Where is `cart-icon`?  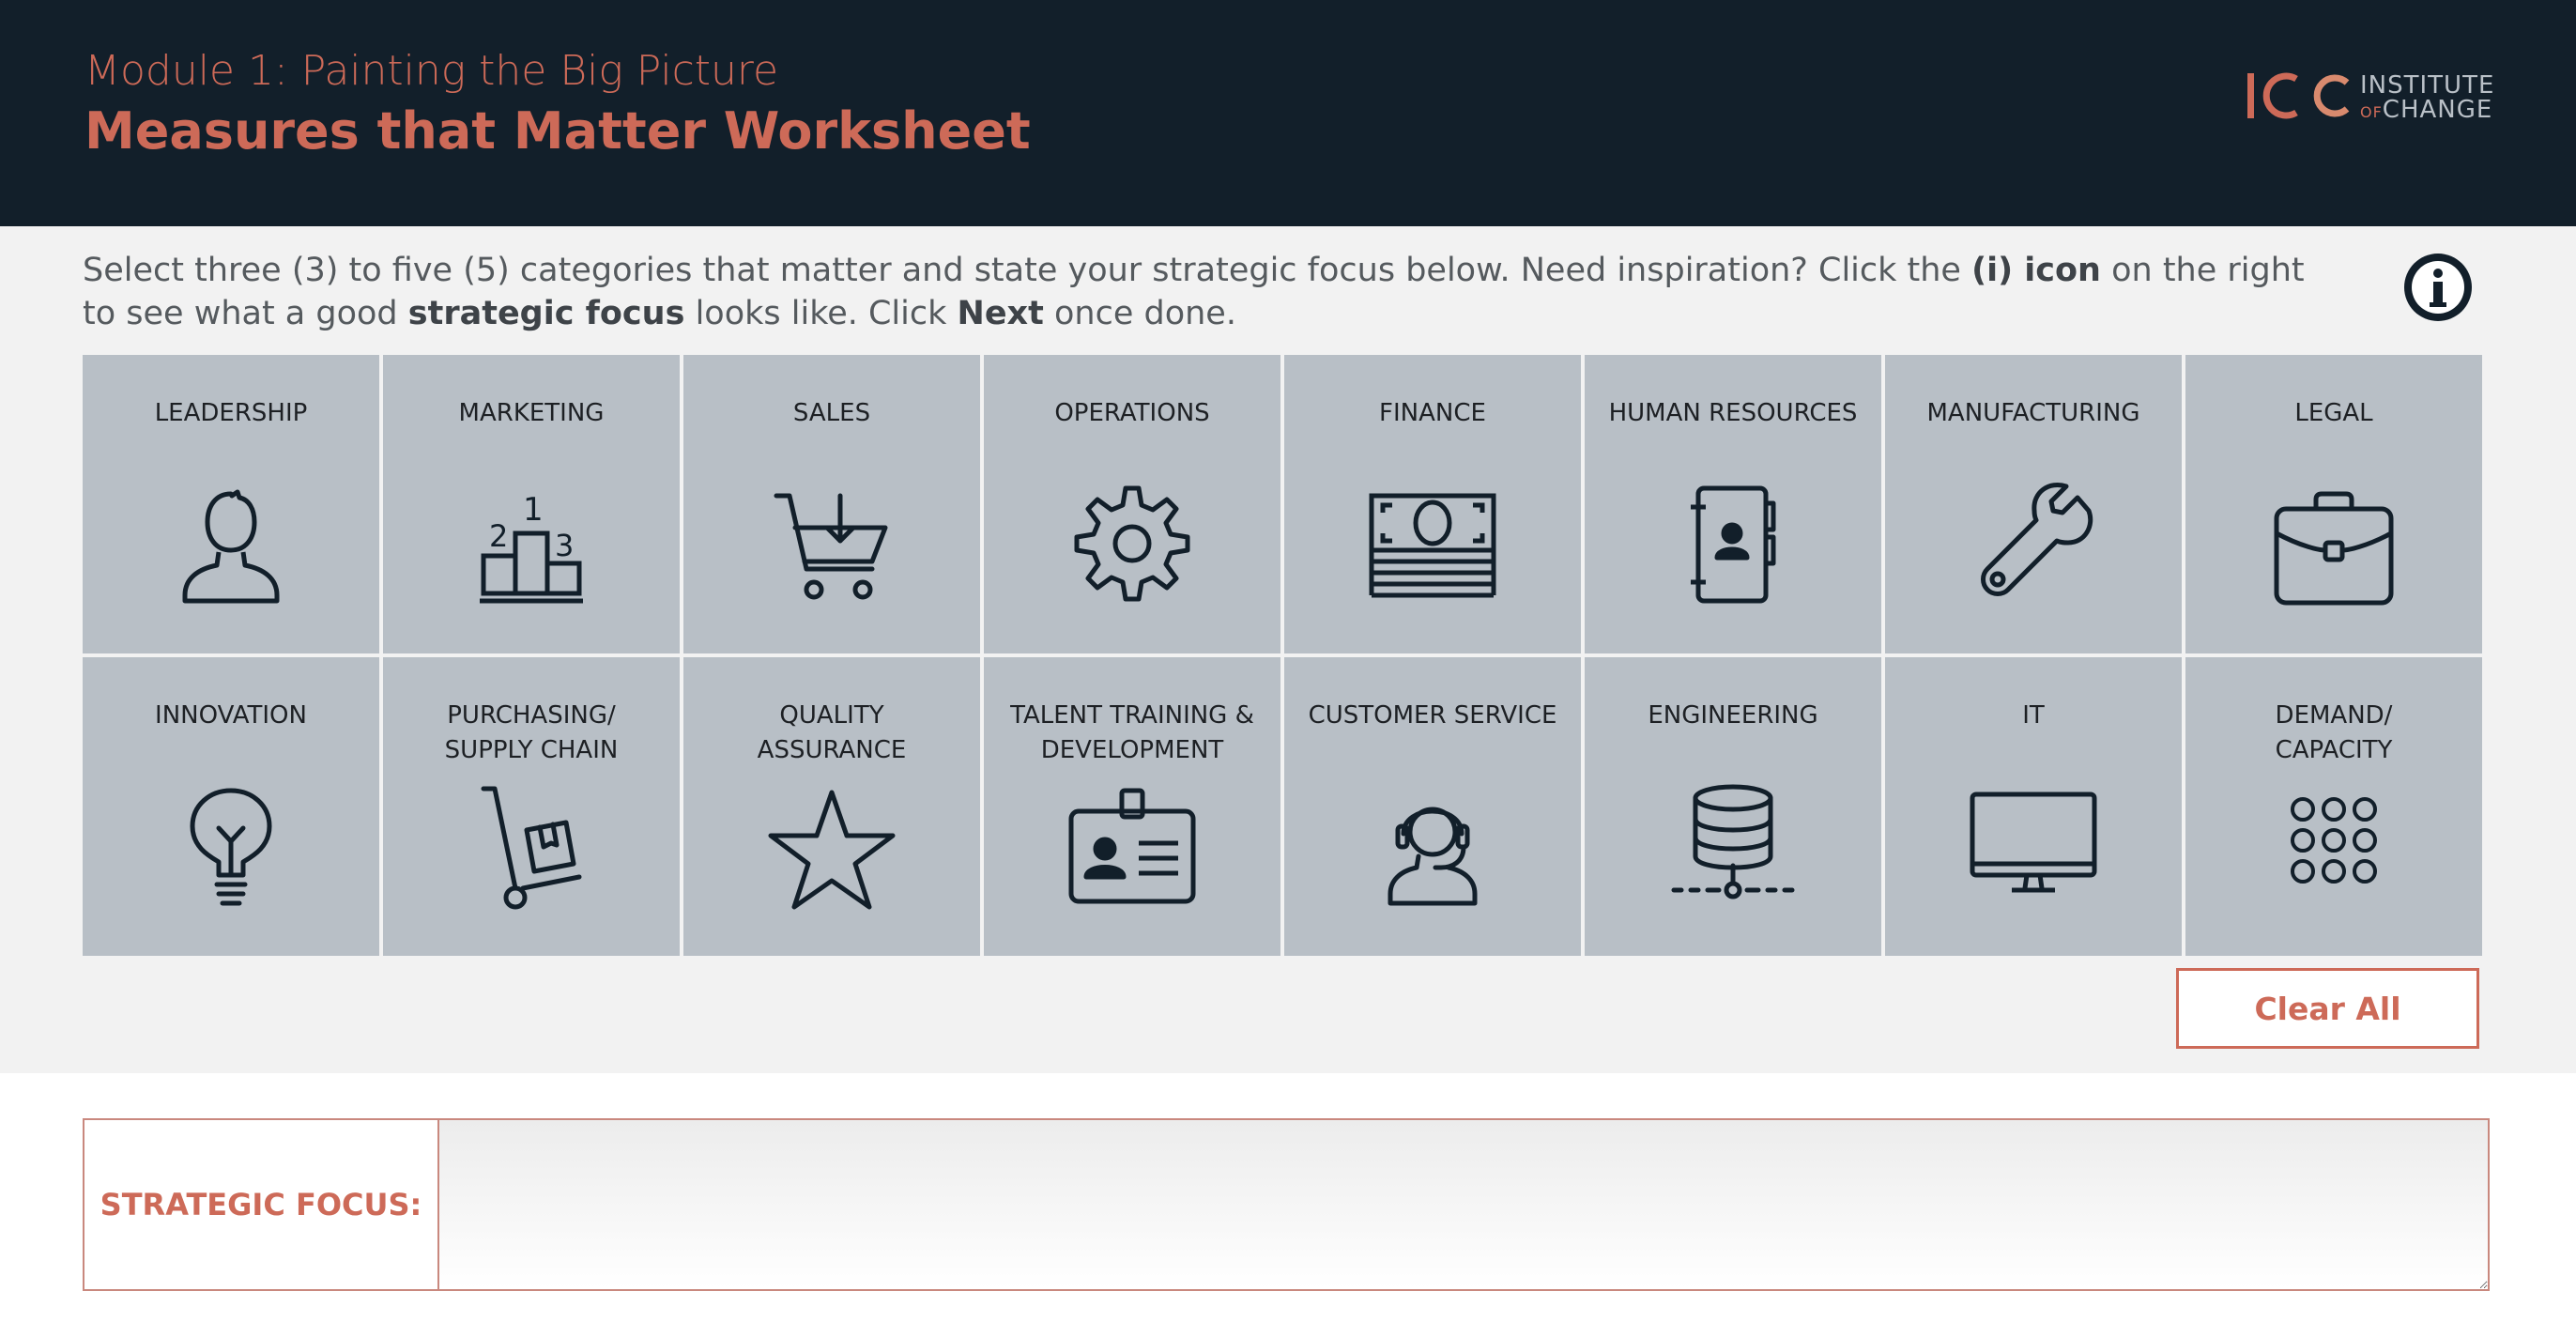
cart-icon is located at coordinates (832, 545).